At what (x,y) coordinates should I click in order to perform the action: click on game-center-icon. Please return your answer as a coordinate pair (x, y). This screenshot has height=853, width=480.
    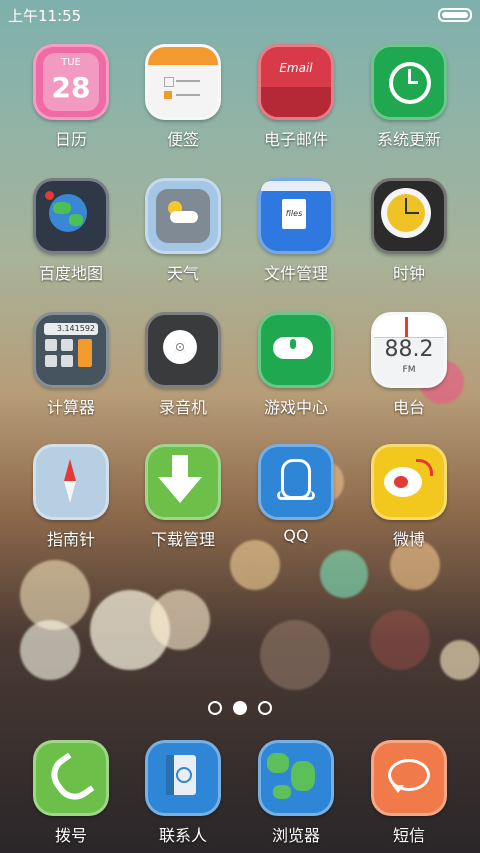
    Looking at the image, I should click on (296, 350).